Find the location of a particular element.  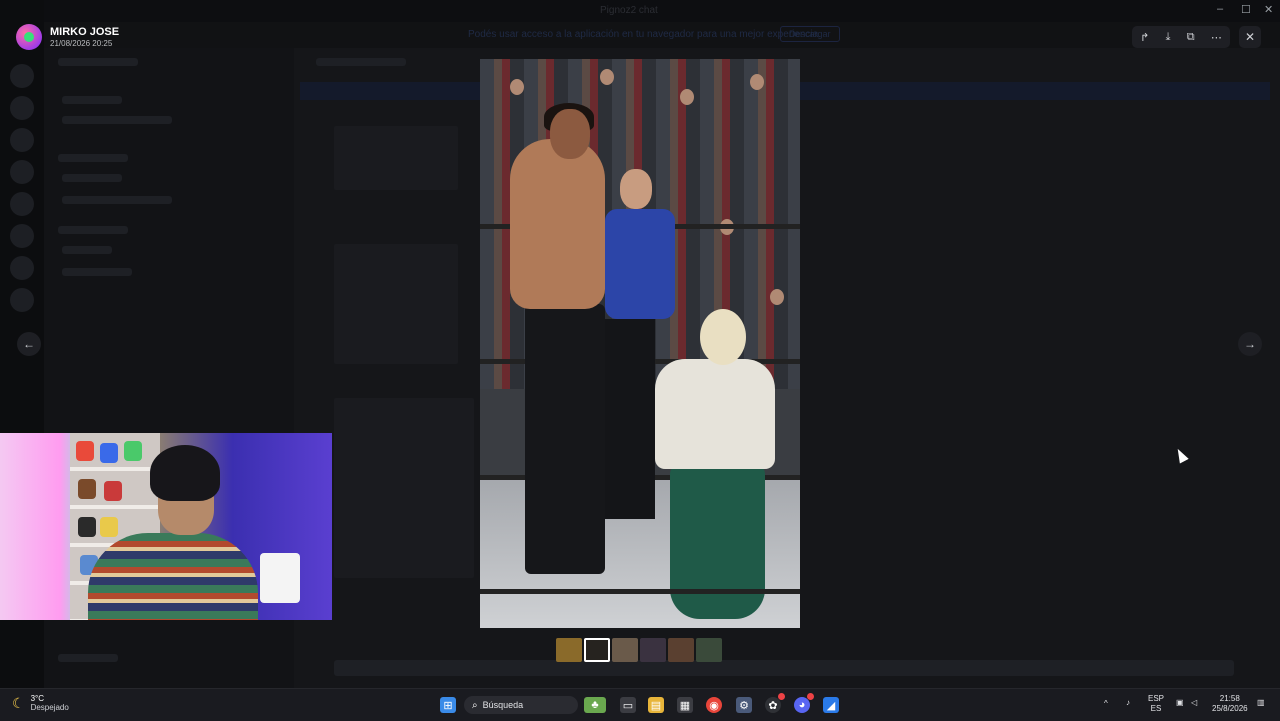

chrome-icon: ◉ is located at coordinates (714, 705).